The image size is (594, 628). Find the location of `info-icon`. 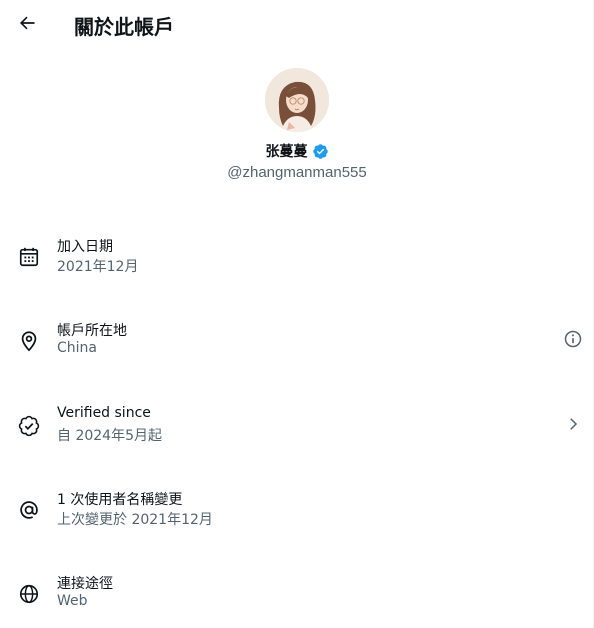

info-icon is located at coordinates (573, 339).